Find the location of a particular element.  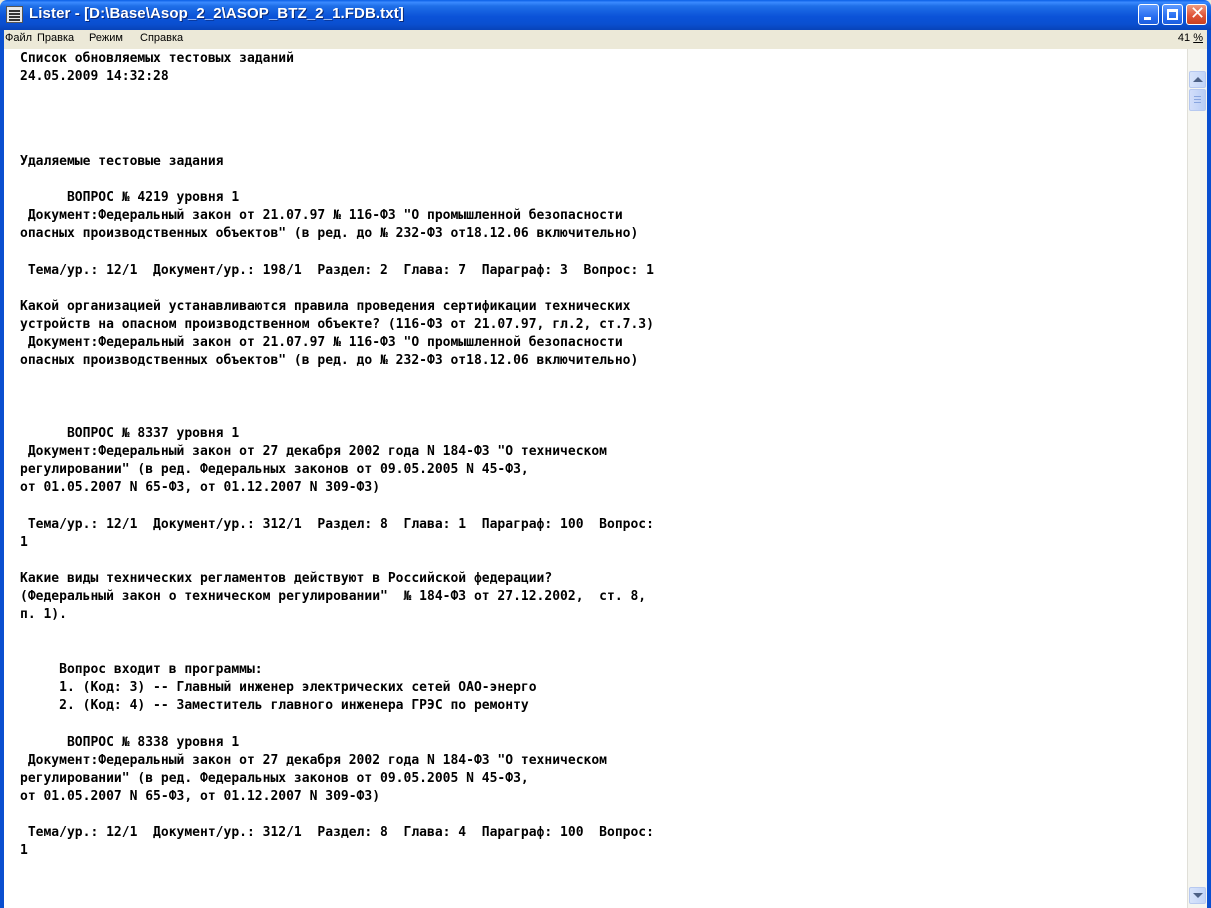

lister-app-icon is located at coordinates (14, 14).